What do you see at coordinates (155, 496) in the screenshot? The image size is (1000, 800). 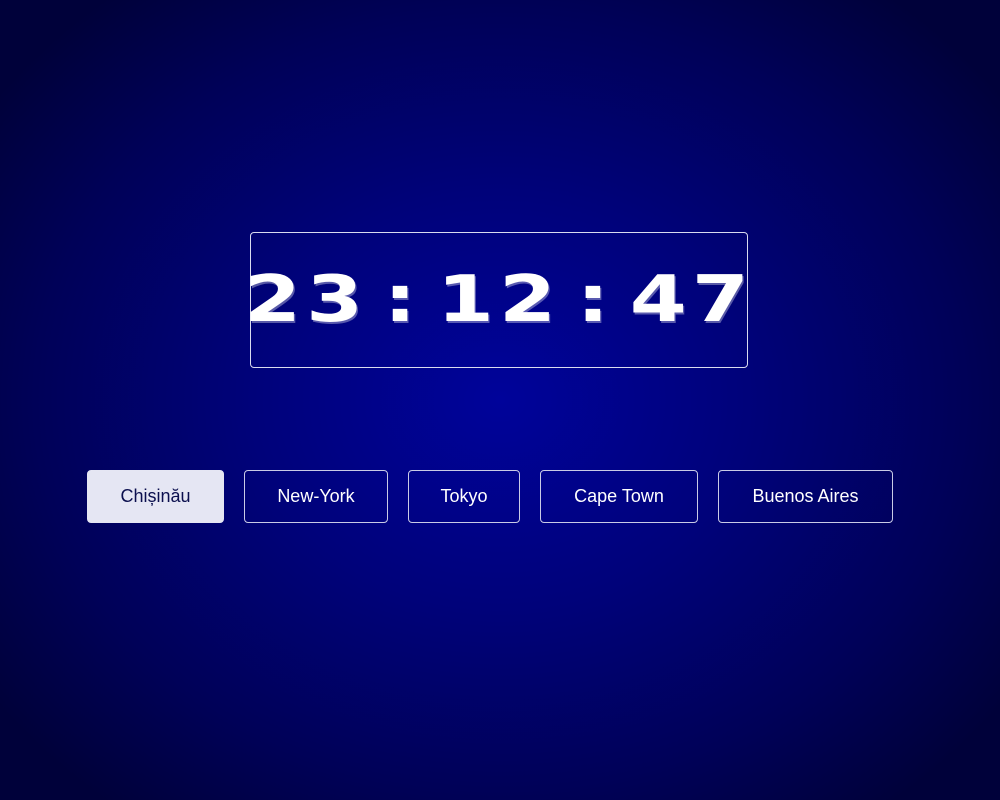 I see `city-button-chisinau: Chișinău` at bounding box center [155, 496].